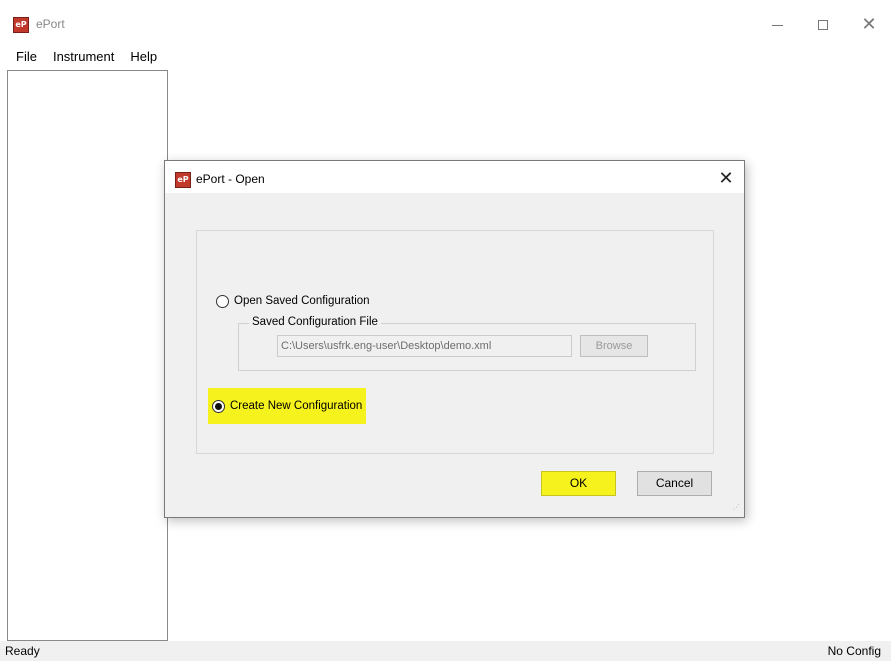 This screenshot has height=661, width=891. What do you see at coordinates (424, 346) in the screenshot?
I see `saved-file-path-input: C:\Users\usfrk.eng-user\Desktop\demo.xml` at bounding box center [424, 346].